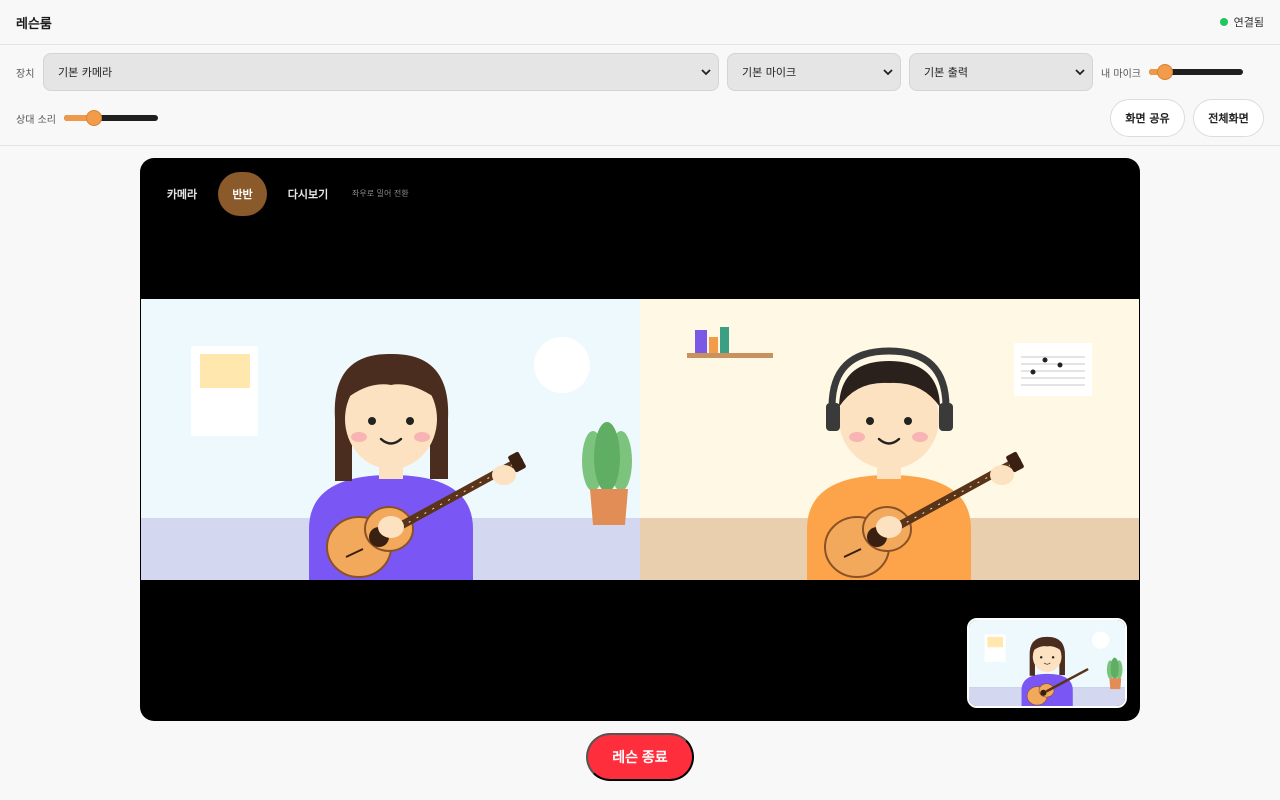 This screenshot has height=800, width=1280. I want to click on self-view-illustration, so click(1047, 663).